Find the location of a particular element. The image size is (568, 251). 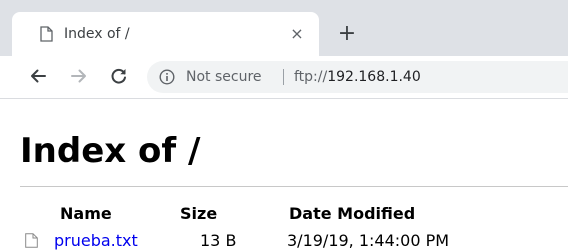

title-divider is located at coordinates (294, 186).